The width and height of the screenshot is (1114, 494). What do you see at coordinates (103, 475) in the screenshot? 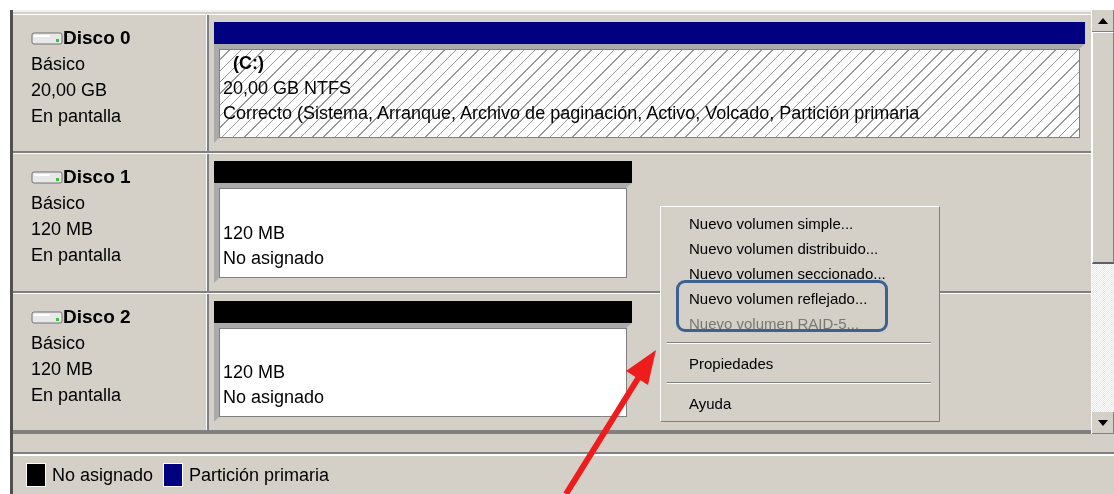
I see `legend-label: No asignado` at bounding box center [103, 475].